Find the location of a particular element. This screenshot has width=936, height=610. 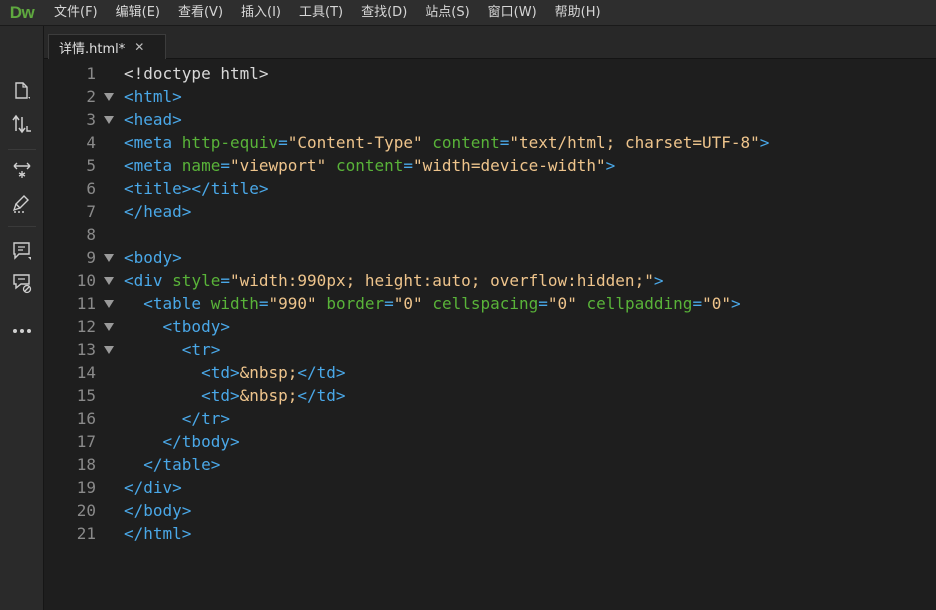

more-options-icon is located at coordinates (22, 331).